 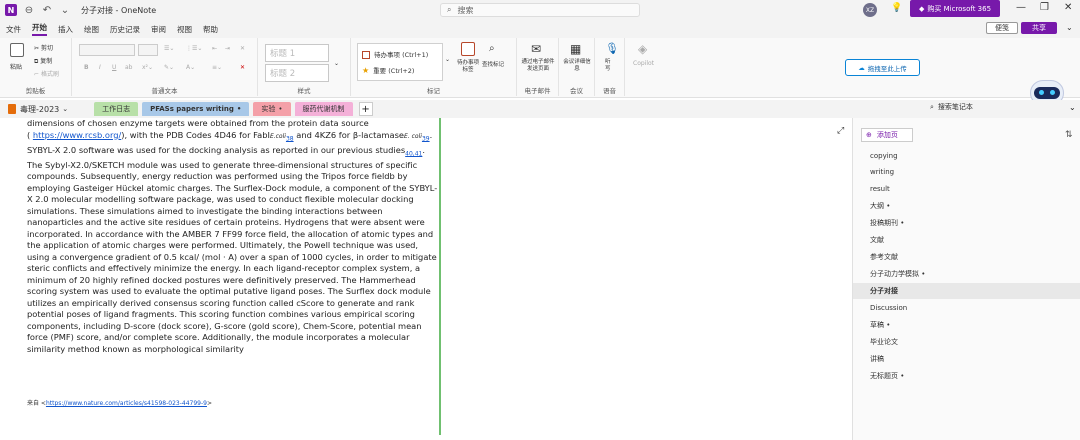 I want to click on page-item: copying, so click(x=966, y=156).